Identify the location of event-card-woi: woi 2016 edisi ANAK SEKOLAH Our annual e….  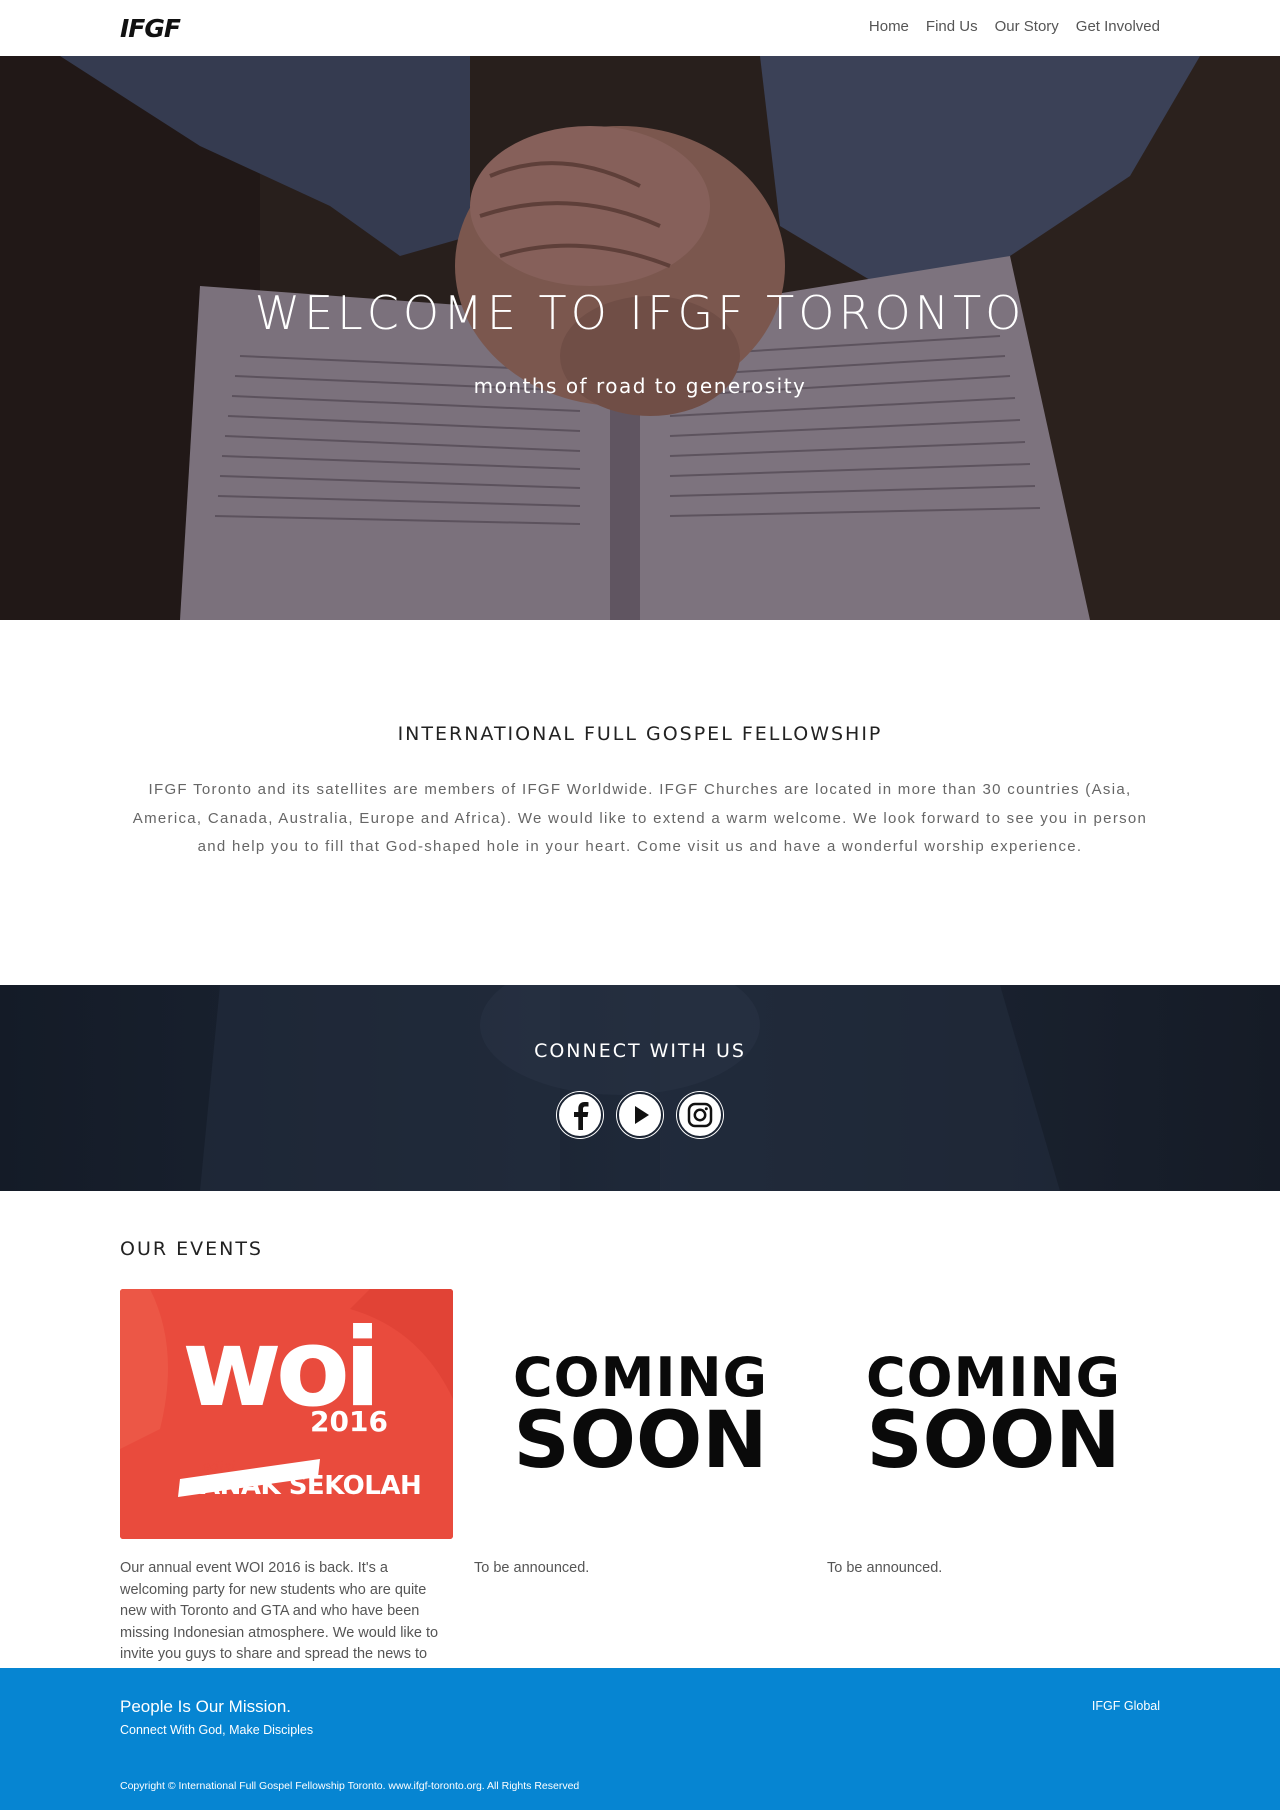
(286, 1477).